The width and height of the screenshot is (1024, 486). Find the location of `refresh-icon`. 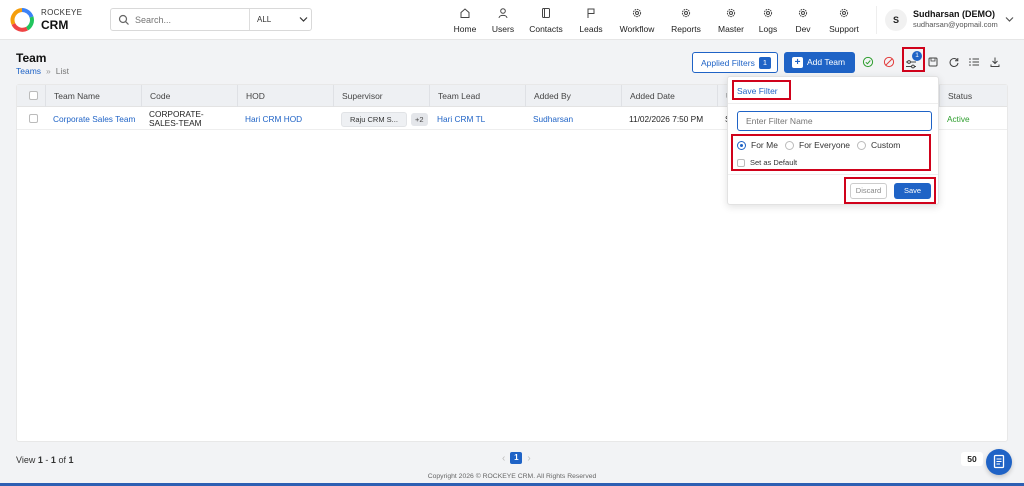

refresh-icon is located at coordinates (954, 62).